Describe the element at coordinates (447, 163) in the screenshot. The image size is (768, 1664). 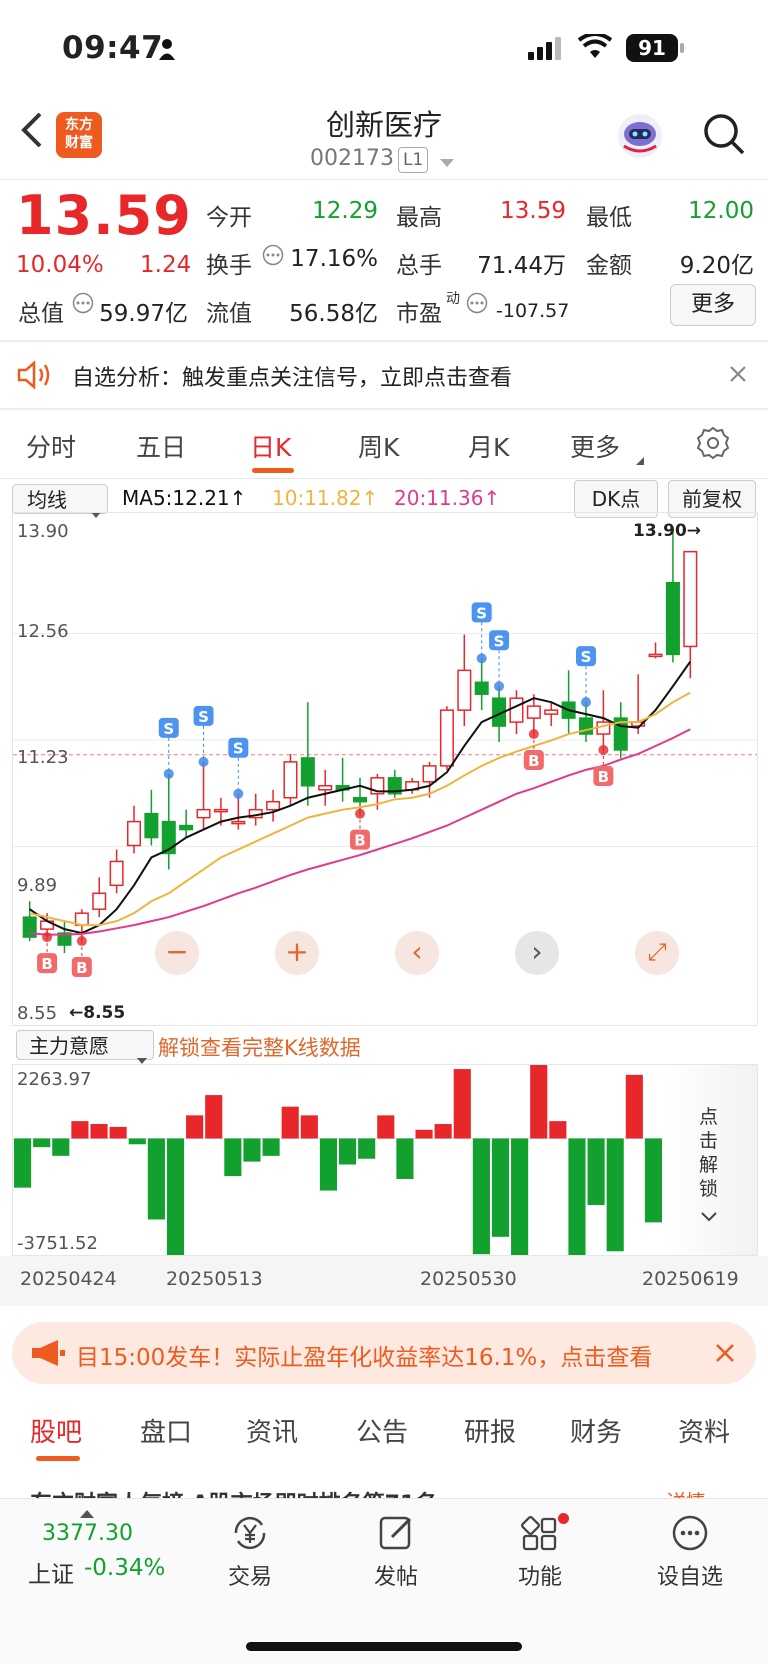
I see `caret-down-icon` at that location.